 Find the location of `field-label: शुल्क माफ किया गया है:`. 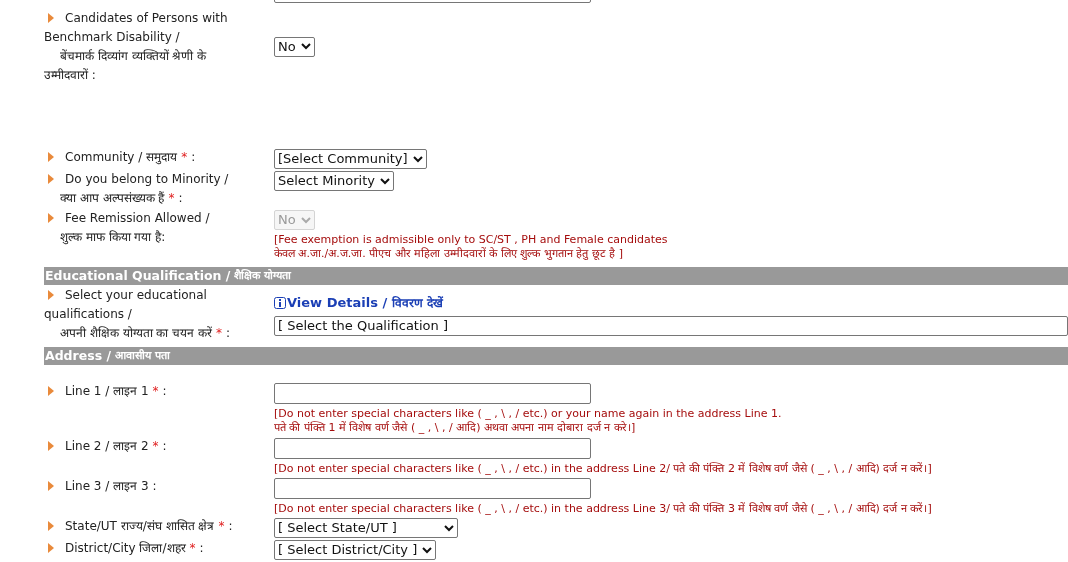

field-label: शुल्क माफ किया गया है: is located at coordinates (113, 237).